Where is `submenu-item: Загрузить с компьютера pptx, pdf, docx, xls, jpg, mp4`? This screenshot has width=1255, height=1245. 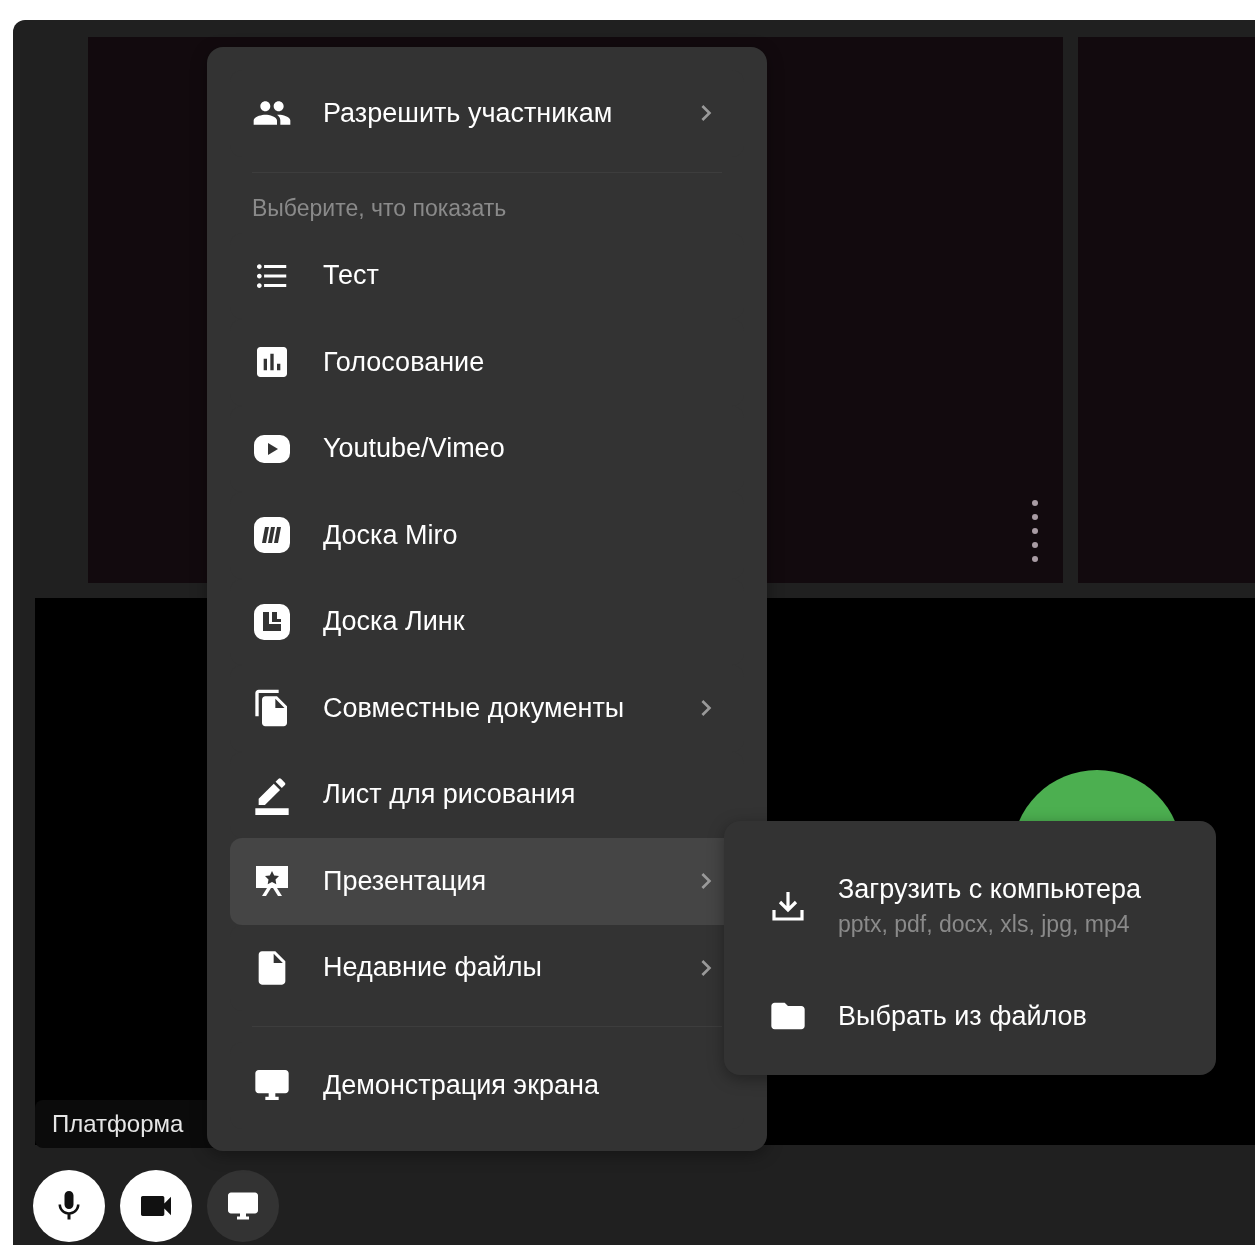
submenu-item: Загрузить с компьютера pptx, pdf, docx, xls, jpg, mp4 is located at coordinates (981, 906).